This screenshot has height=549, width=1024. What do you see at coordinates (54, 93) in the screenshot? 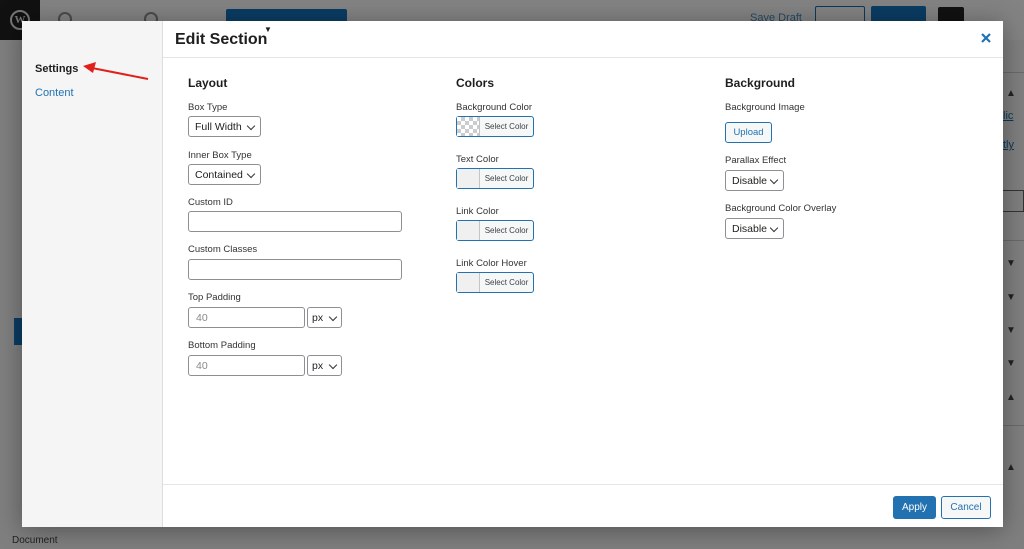
I see `sidebar-item-content: Content` at bounding box center [54, 93].